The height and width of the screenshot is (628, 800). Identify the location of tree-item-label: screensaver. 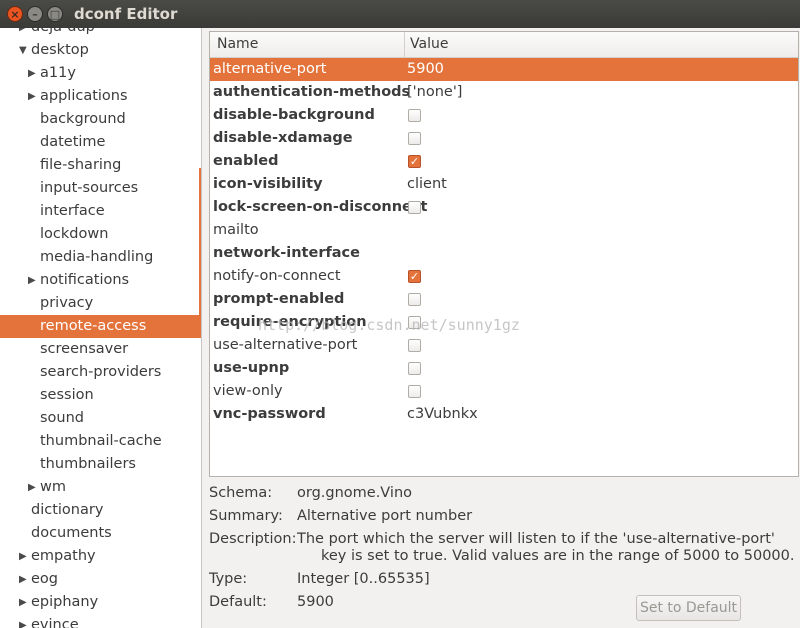
(84, 349).